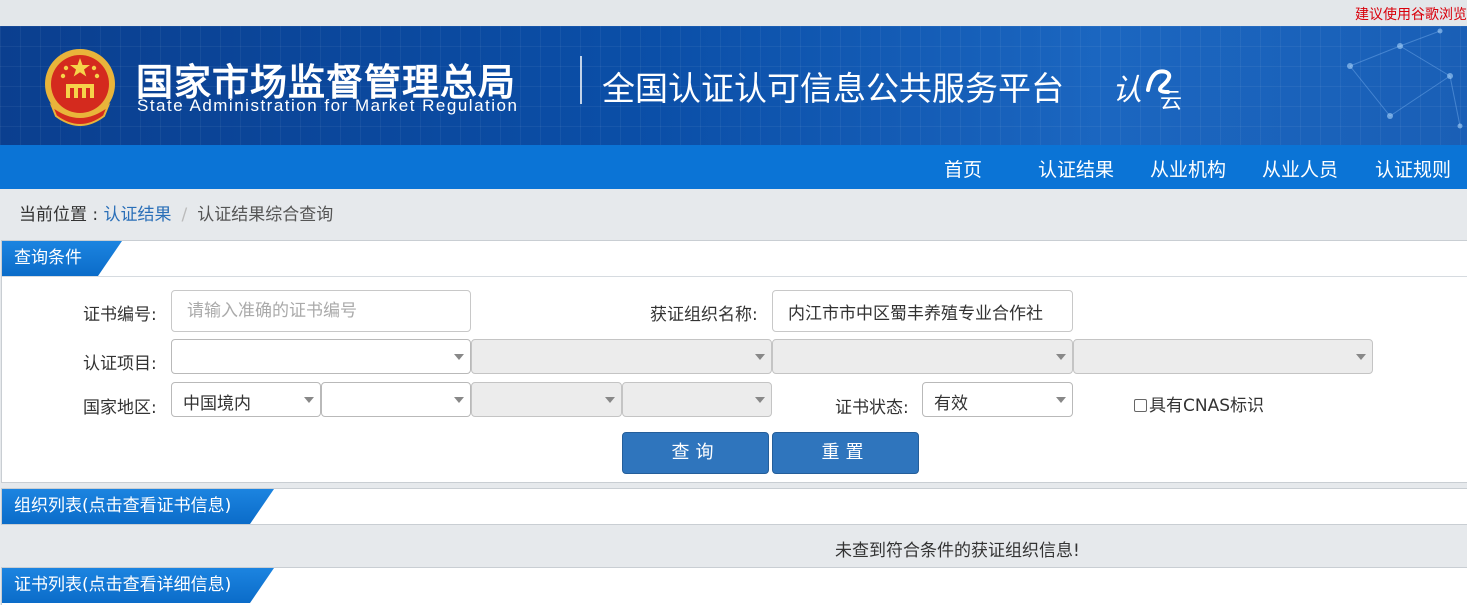 The image size is (1467, 605). What do you see at coordinates (922, 311) in the screenshot?
I see `org-name-input` at bounding box center [922, 311].